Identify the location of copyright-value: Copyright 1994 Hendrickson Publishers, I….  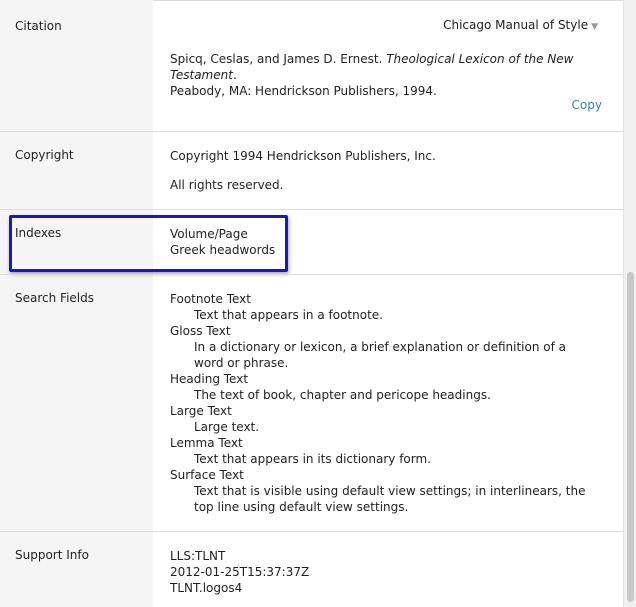
(390, 170).